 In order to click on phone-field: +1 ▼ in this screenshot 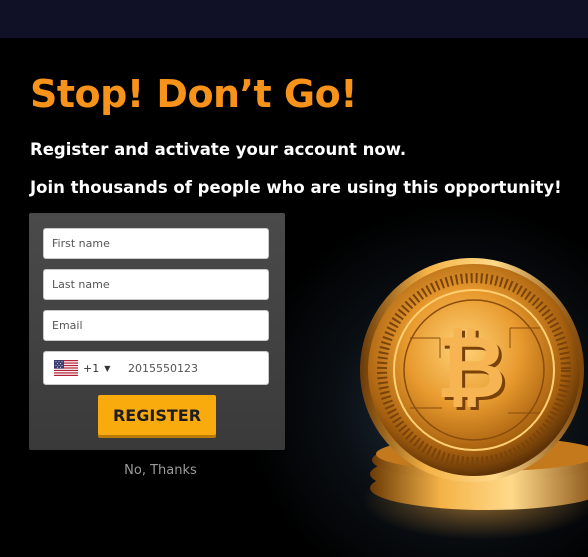, I will do `click(156, 368)`.